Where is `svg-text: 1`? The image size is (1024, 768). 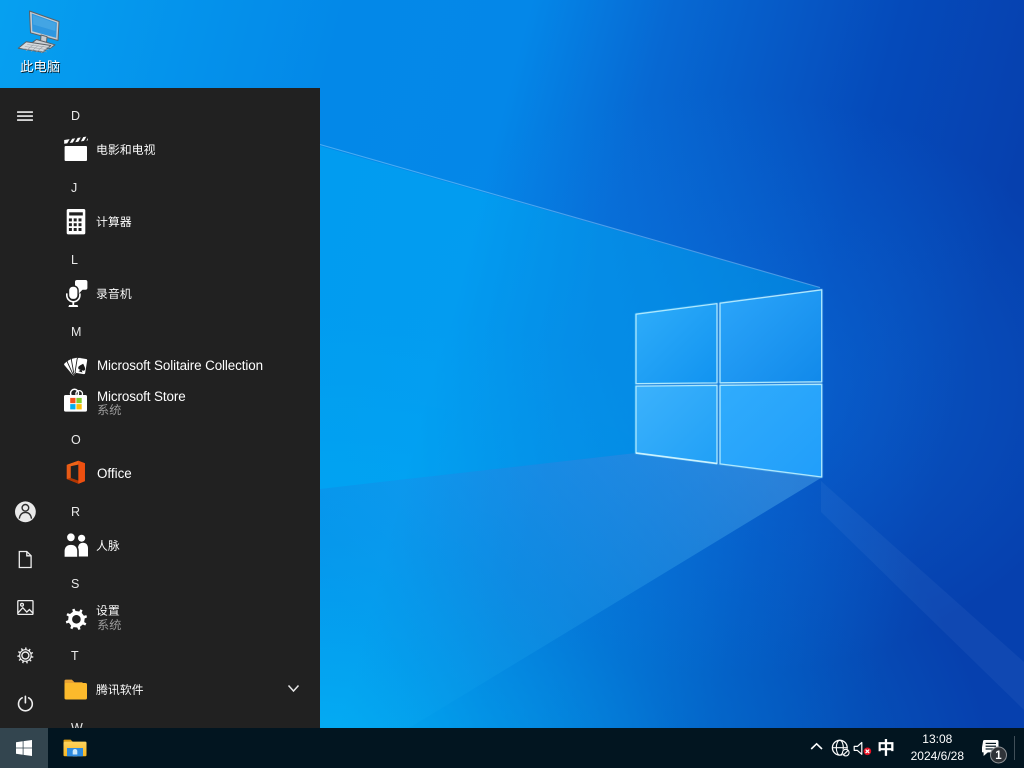 svg-text: 1 is located at coordinates (998, 756).